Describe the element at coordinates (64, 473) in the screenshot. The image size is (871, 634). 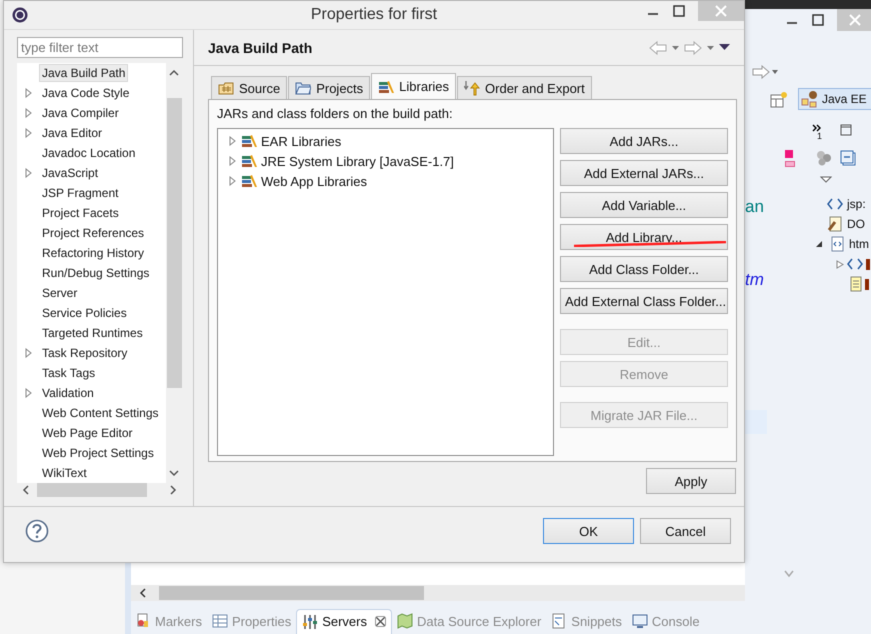
I see `category-item: WikiText` at that location.